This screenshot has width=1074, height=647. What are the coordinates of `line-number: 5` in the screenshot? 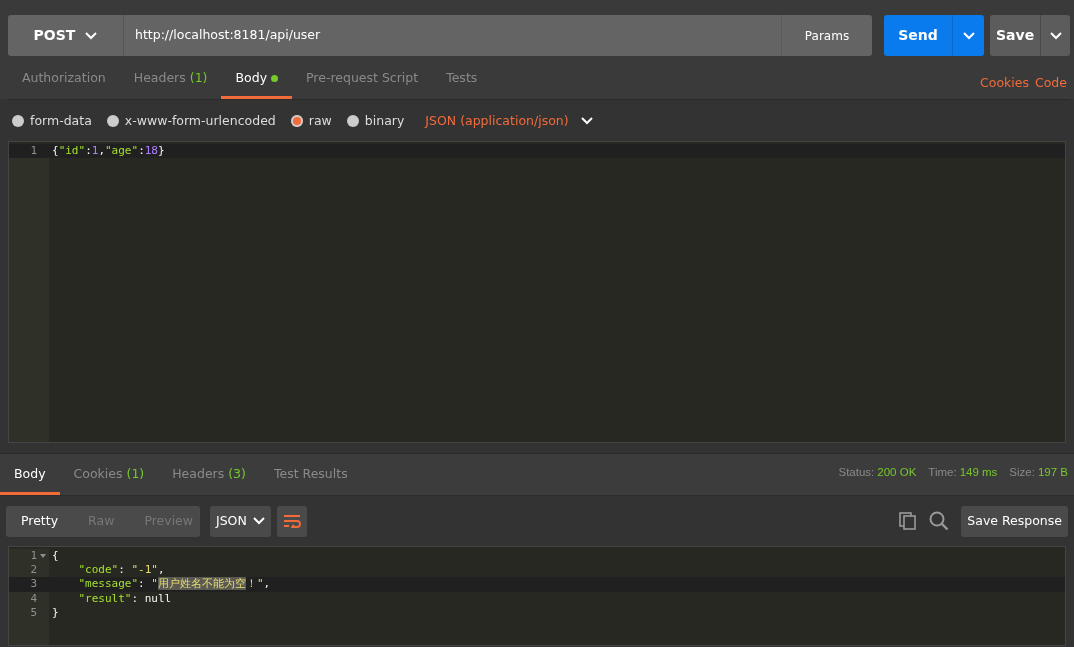 It's located at (33, 612).